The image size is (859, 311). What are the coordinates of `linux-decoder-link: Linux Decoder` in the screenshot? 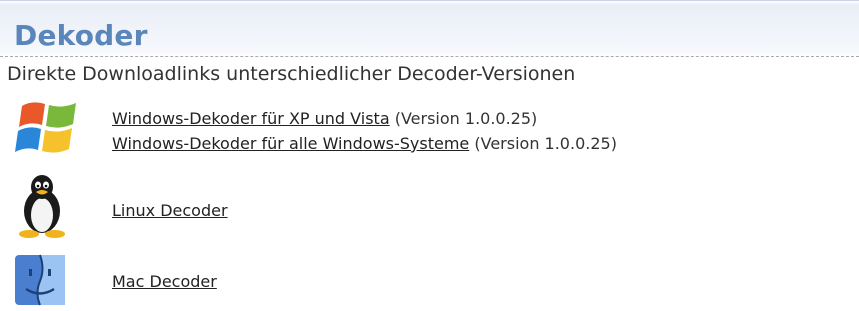 It's located at (170, 210).